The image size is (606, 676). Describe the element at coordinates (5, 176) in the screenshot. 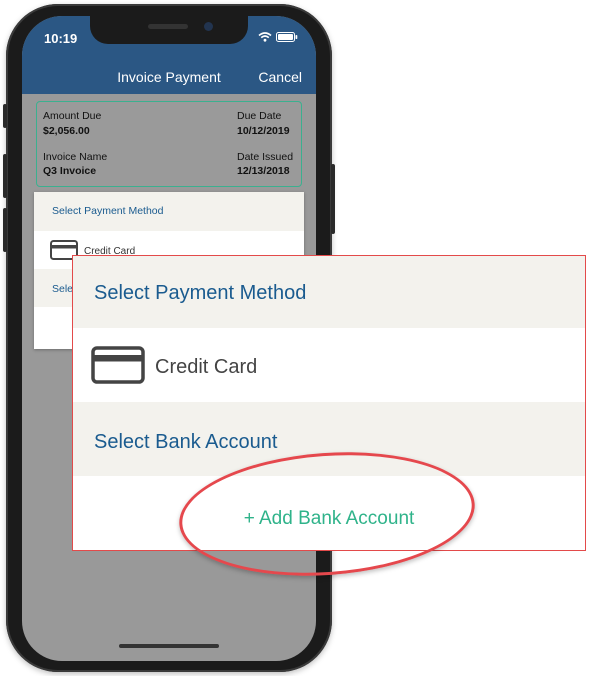

I see `volume-up-button` at that location.